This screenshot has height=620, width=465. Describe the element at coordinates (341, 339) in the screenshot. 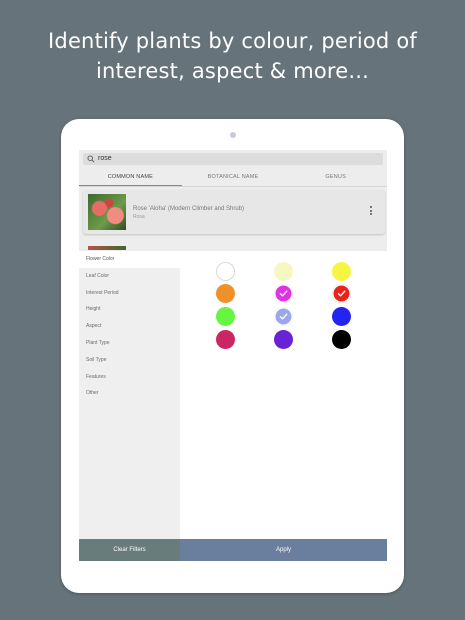

I see `color-swatch-black` at that location.